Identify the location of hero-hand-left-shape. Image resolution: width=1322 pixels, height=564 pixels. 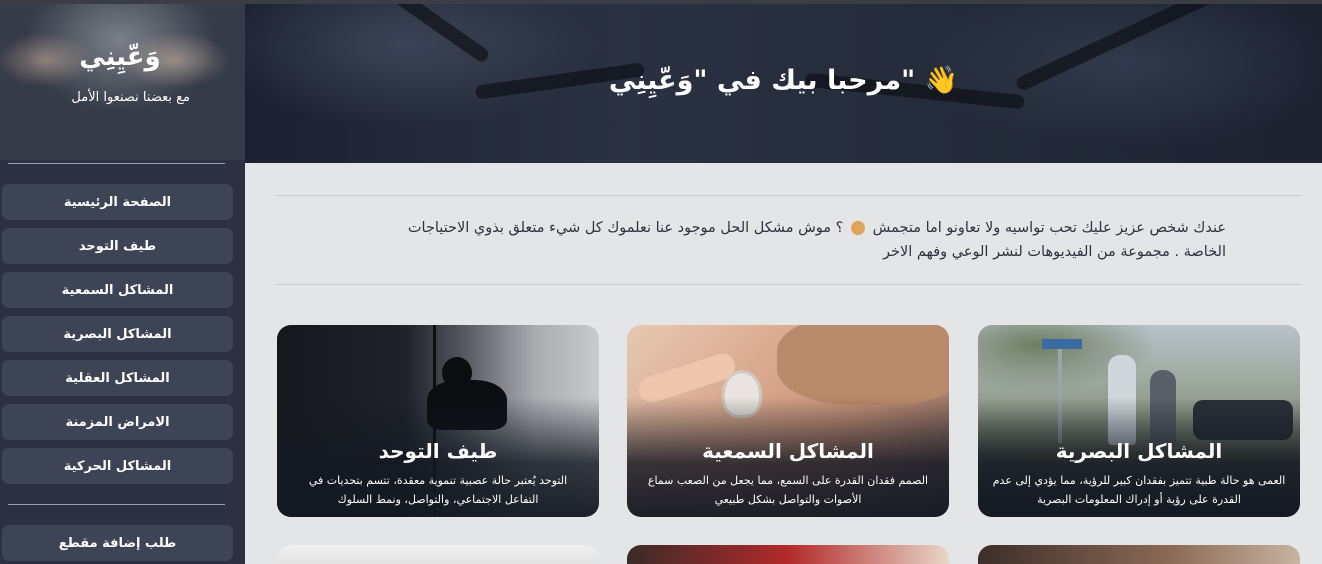
(405, 34).